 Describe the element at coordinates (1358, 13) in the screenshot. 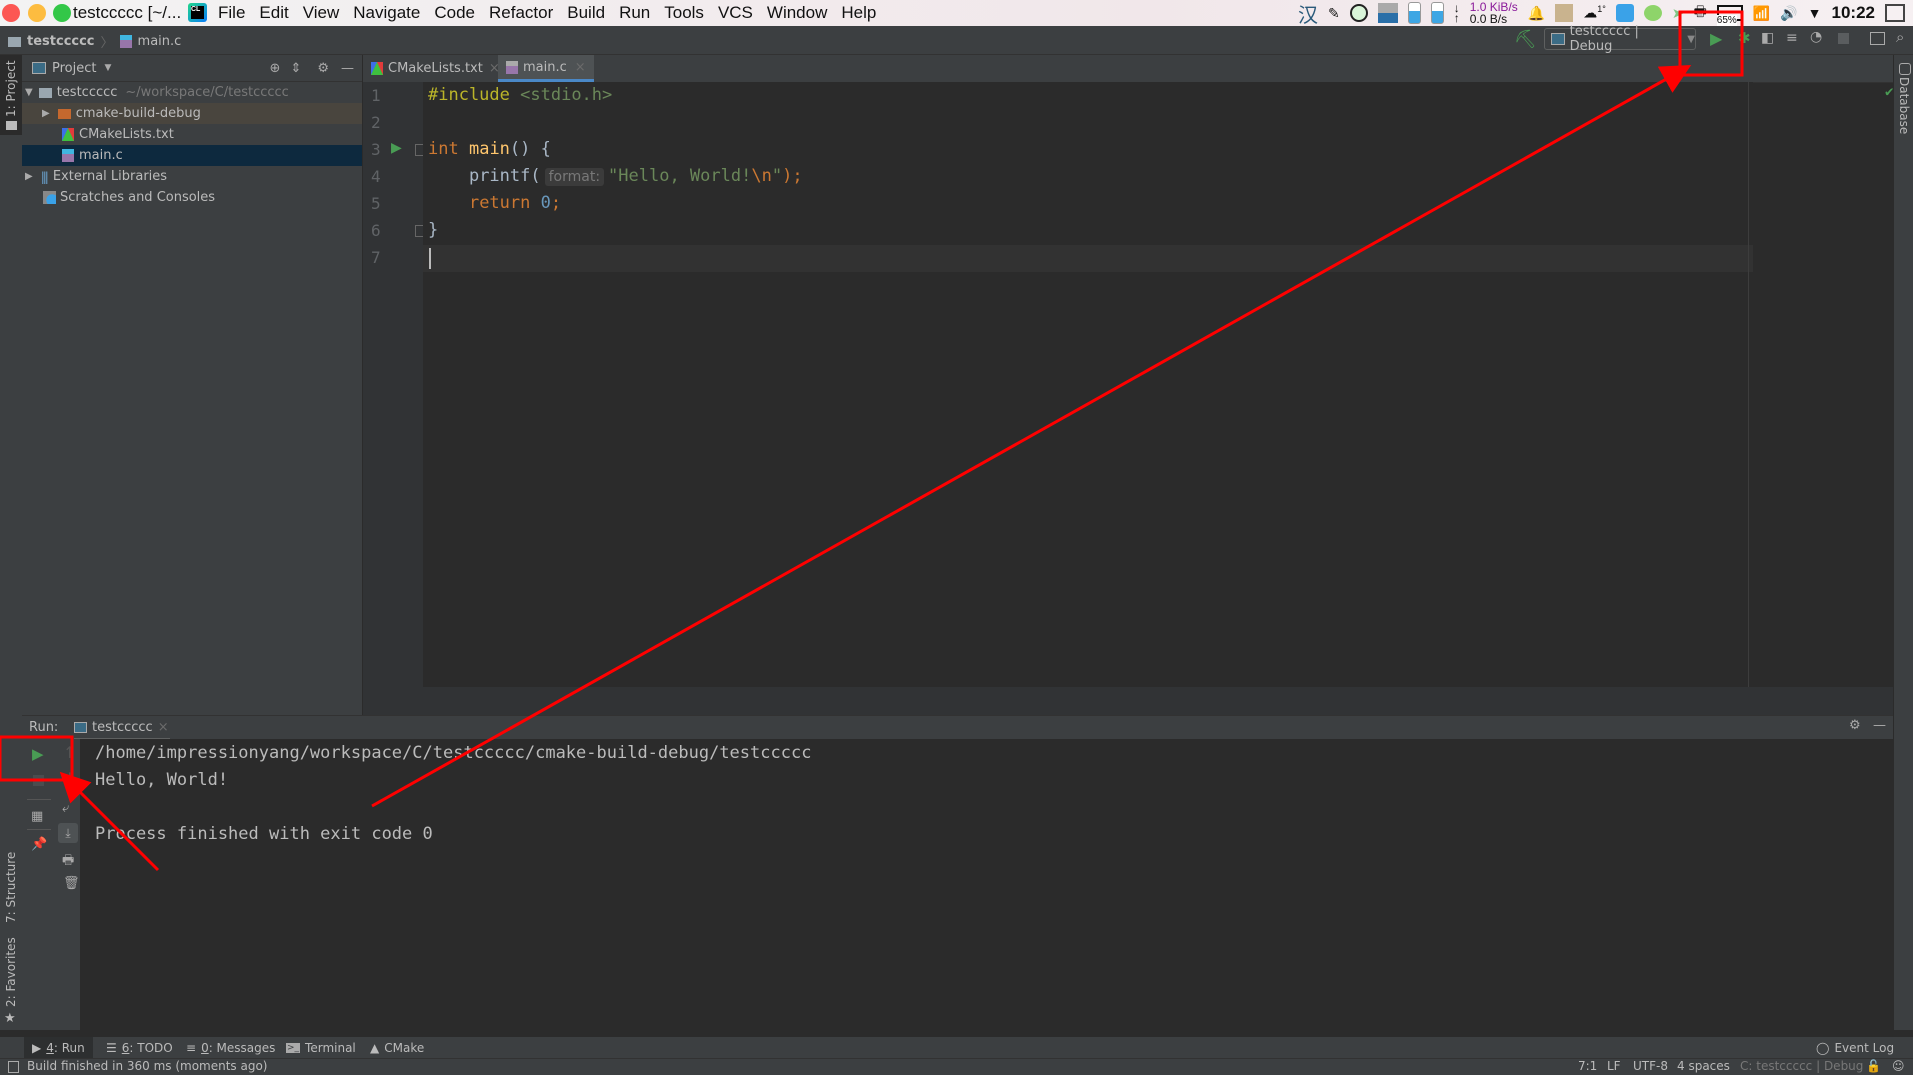

I see `status-circle-icon` at that location.